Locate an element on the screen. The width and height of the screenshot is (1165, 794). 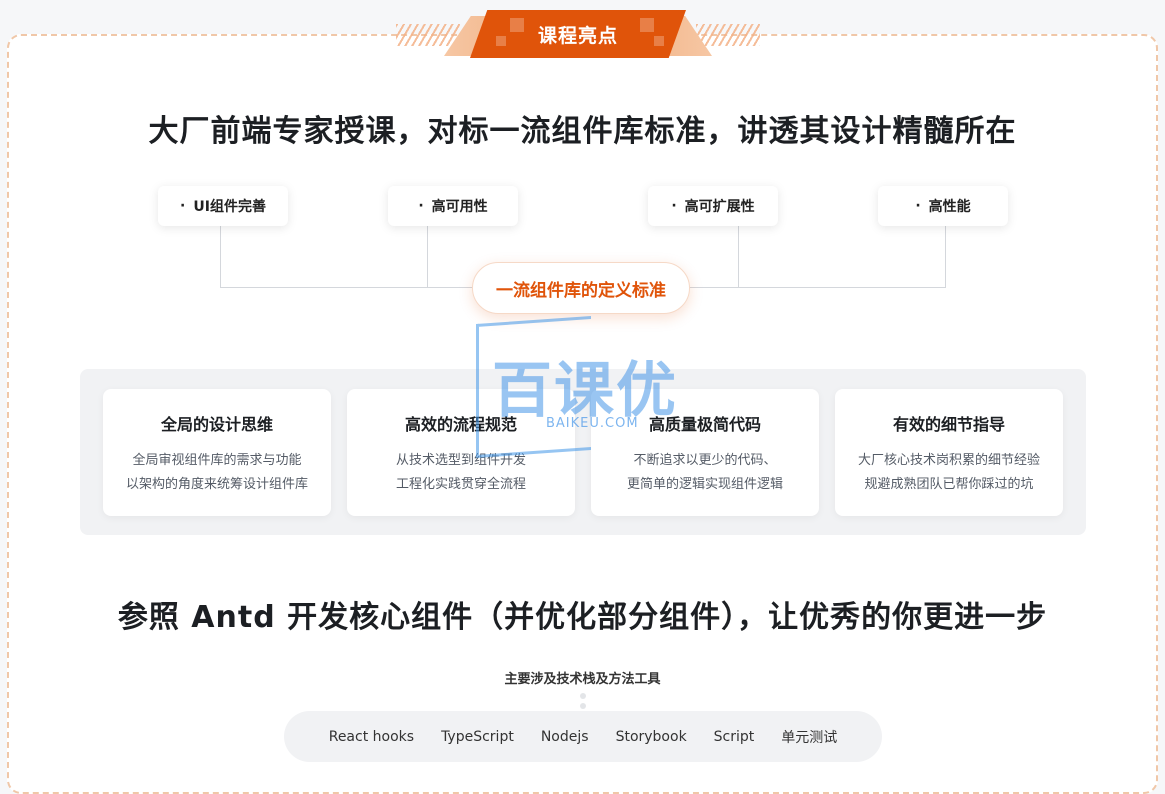
feature-title: 全局的设计思维 is located at coordinates (216, 424).